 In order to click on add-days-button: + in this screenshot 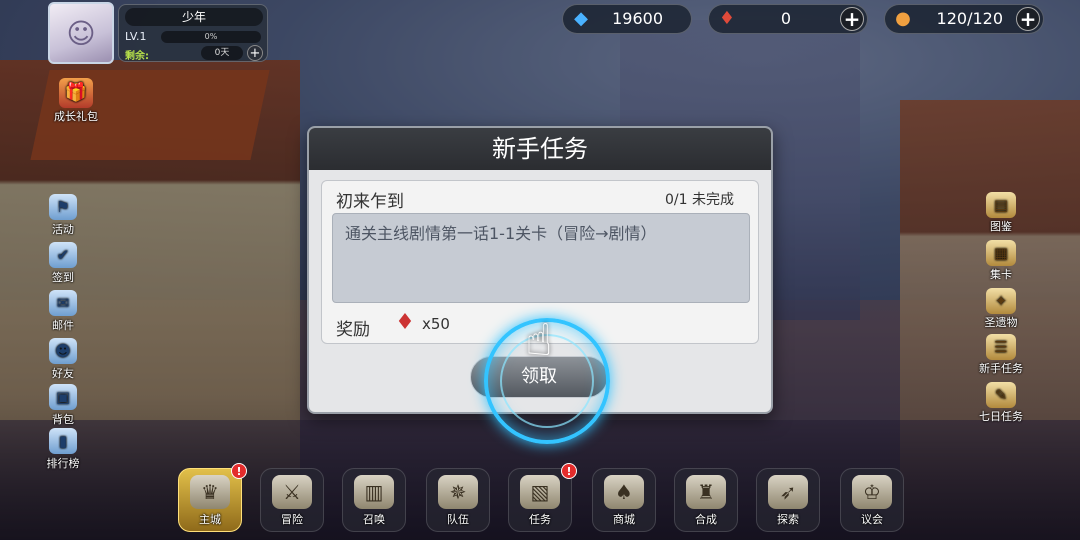, I will do `click(255, 53)`.